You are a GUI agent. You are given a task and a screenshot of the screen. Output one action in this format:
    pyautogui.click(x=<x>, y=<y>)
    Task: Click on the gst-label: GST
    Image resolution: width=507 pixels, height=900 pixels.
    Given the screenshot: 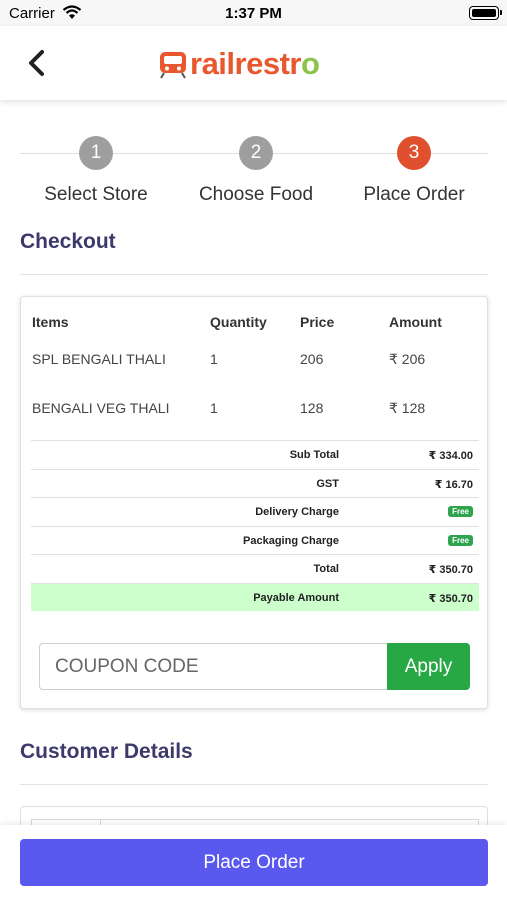 What is the action you would take?
    pyautogui.click(x=327, y=483)
    